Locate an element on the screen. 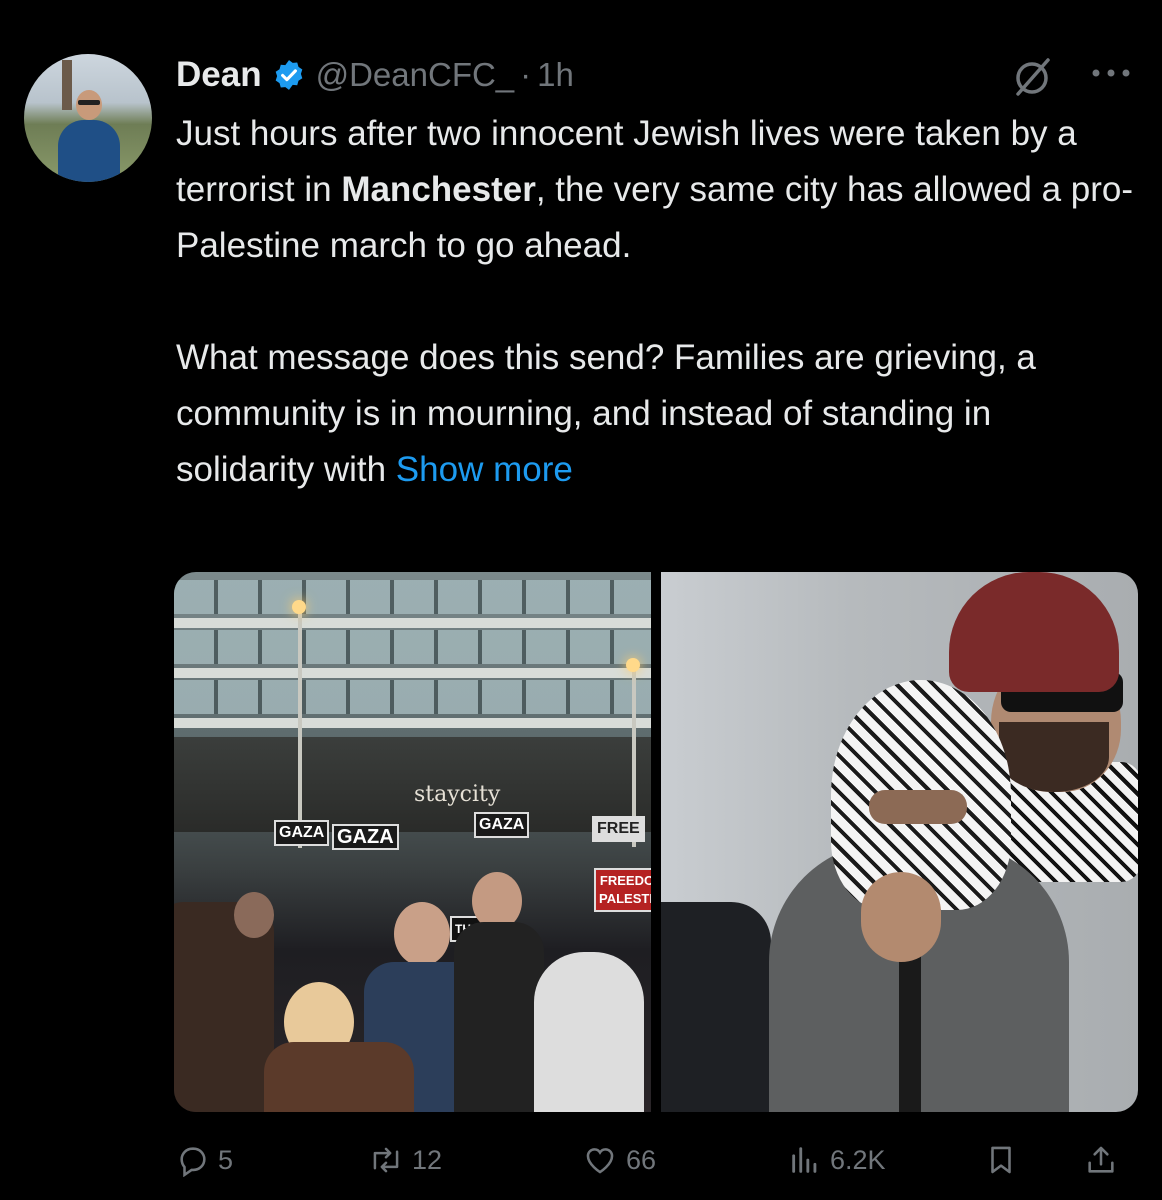 The image size is (1162, 1200). author-handle: @DeanCFC_ is located at coordinates (415, 75).